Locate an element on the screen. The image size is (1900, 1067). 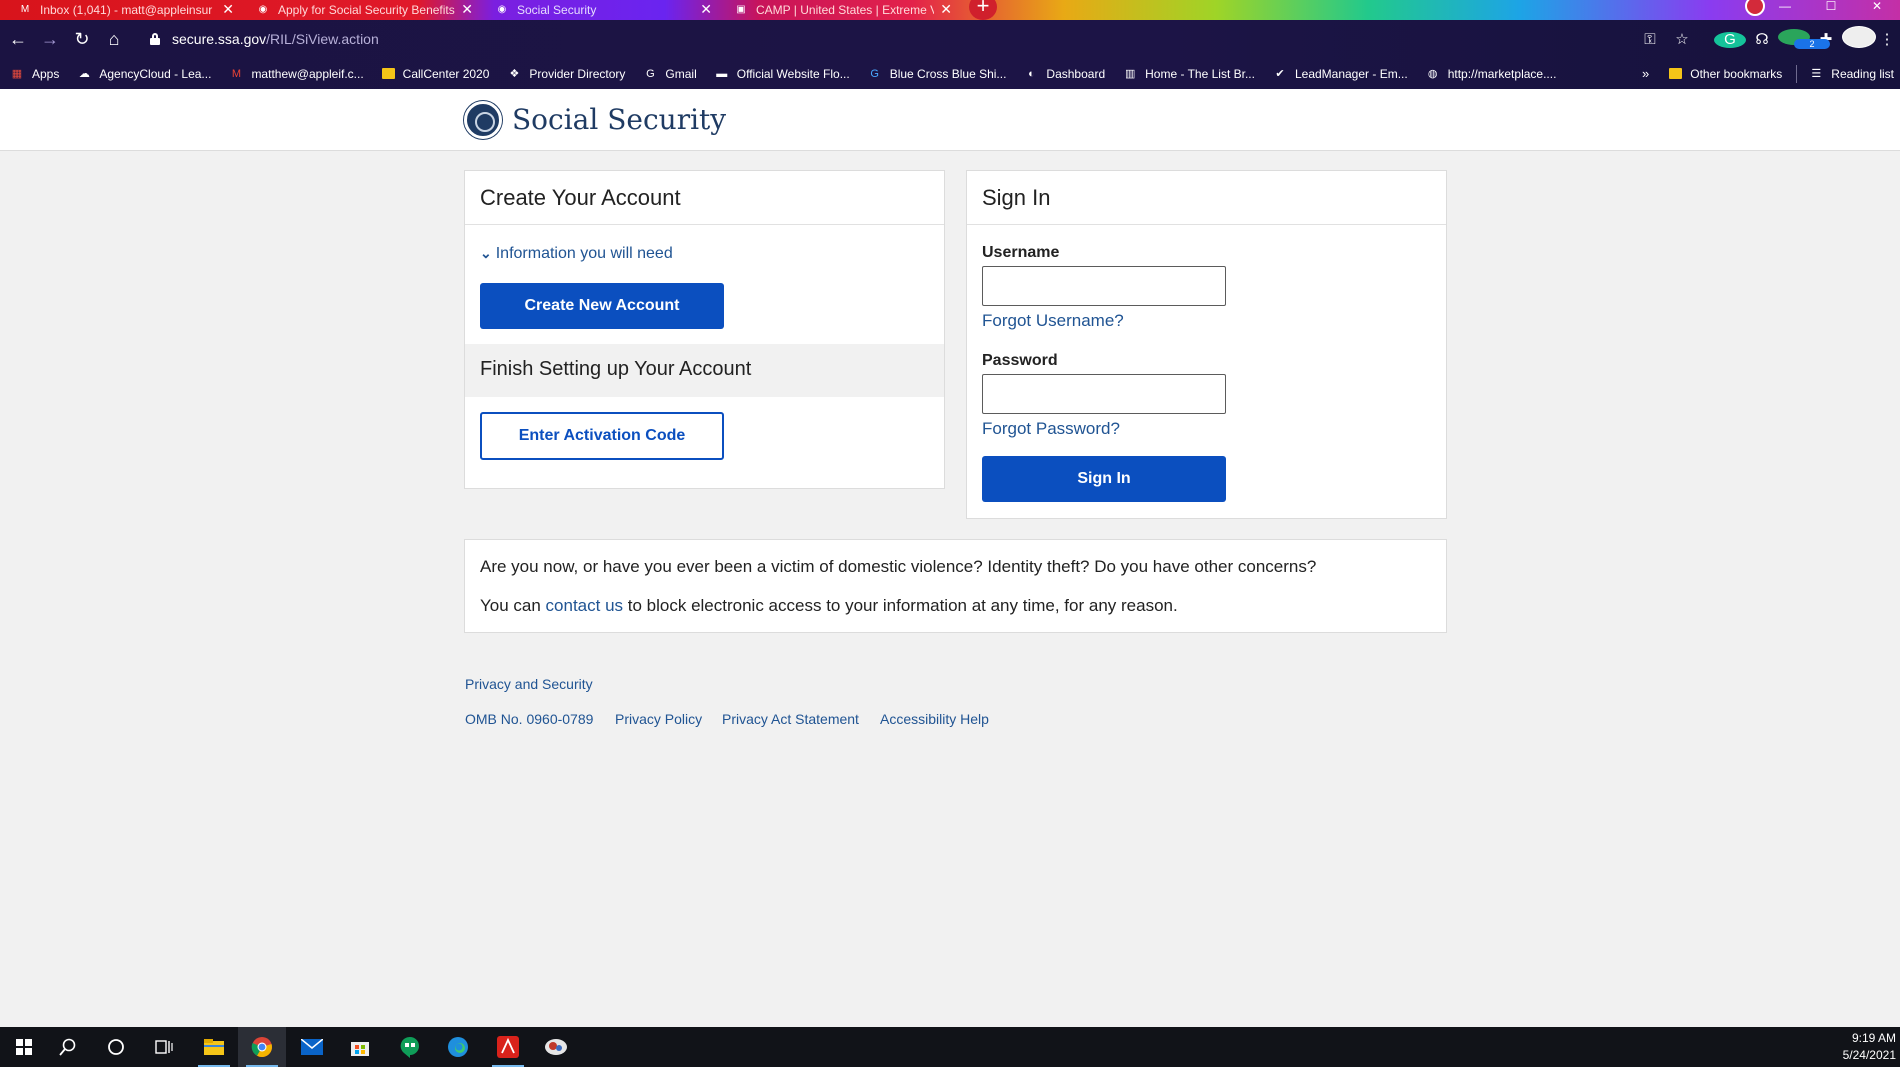
directory-icon: ❖ is located at coordinates (514, 73).